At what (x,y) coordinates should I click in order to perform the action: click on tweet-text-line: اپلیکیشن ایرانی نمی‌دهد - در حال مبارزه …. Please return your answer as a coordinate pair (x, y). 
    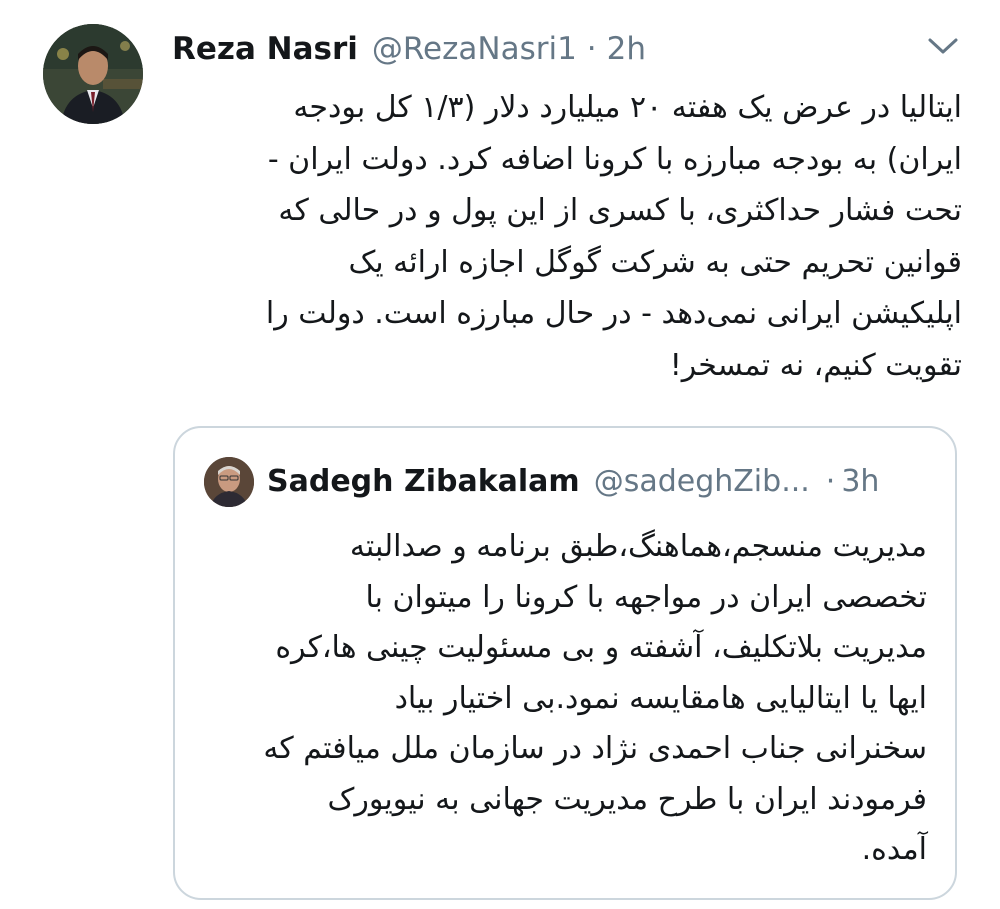
    Looking at the image, I should click on (613, 313).